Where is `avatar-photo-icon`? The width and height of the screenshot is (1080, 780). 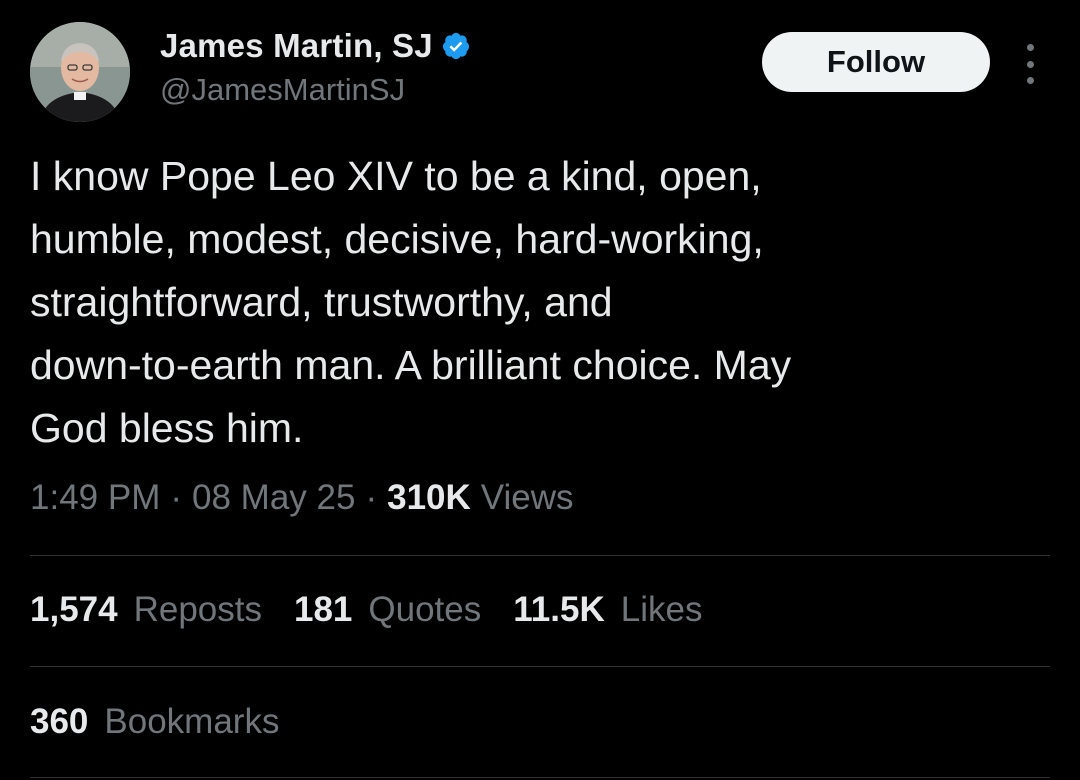 avatar-photo-icon is located at coordinates (80, 72).